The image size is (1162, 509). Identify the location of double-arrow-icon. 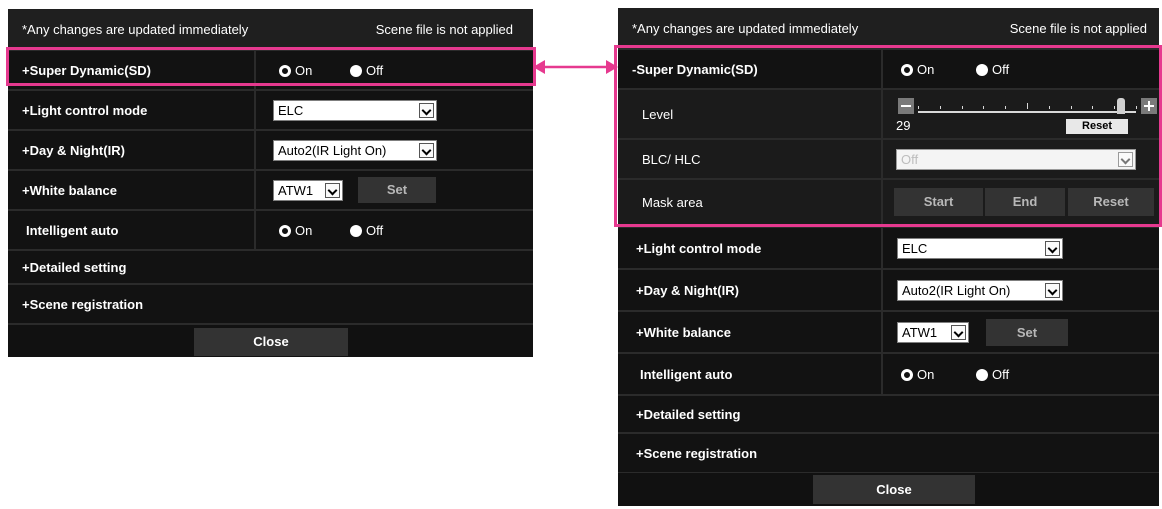
(575, 67).